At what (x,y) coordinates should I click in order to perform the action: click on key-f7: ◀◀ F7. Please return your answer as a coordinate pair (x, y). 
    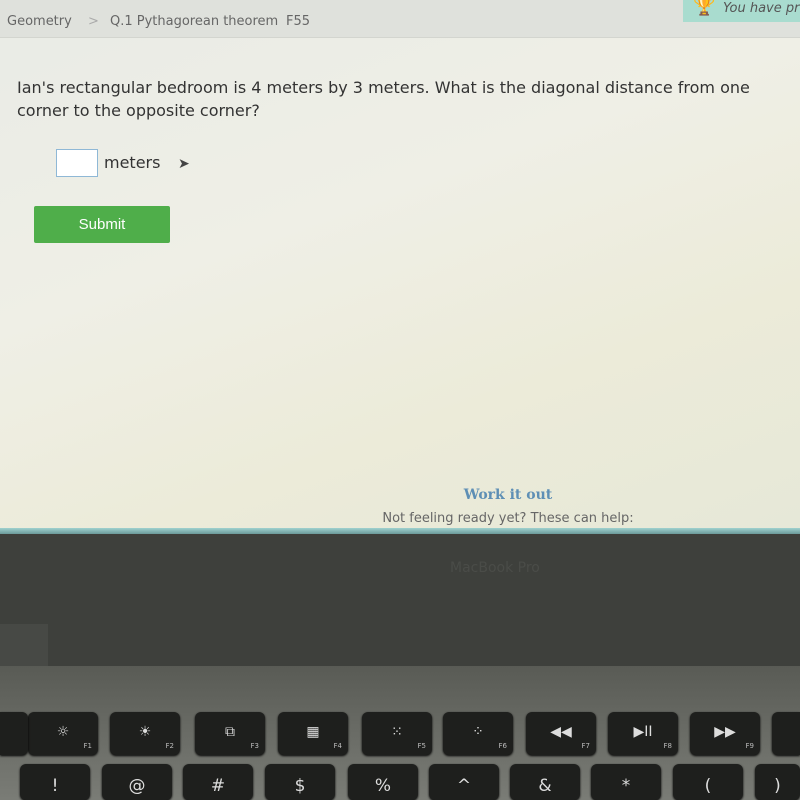
    Looking at the image, I should click on (561, 733).